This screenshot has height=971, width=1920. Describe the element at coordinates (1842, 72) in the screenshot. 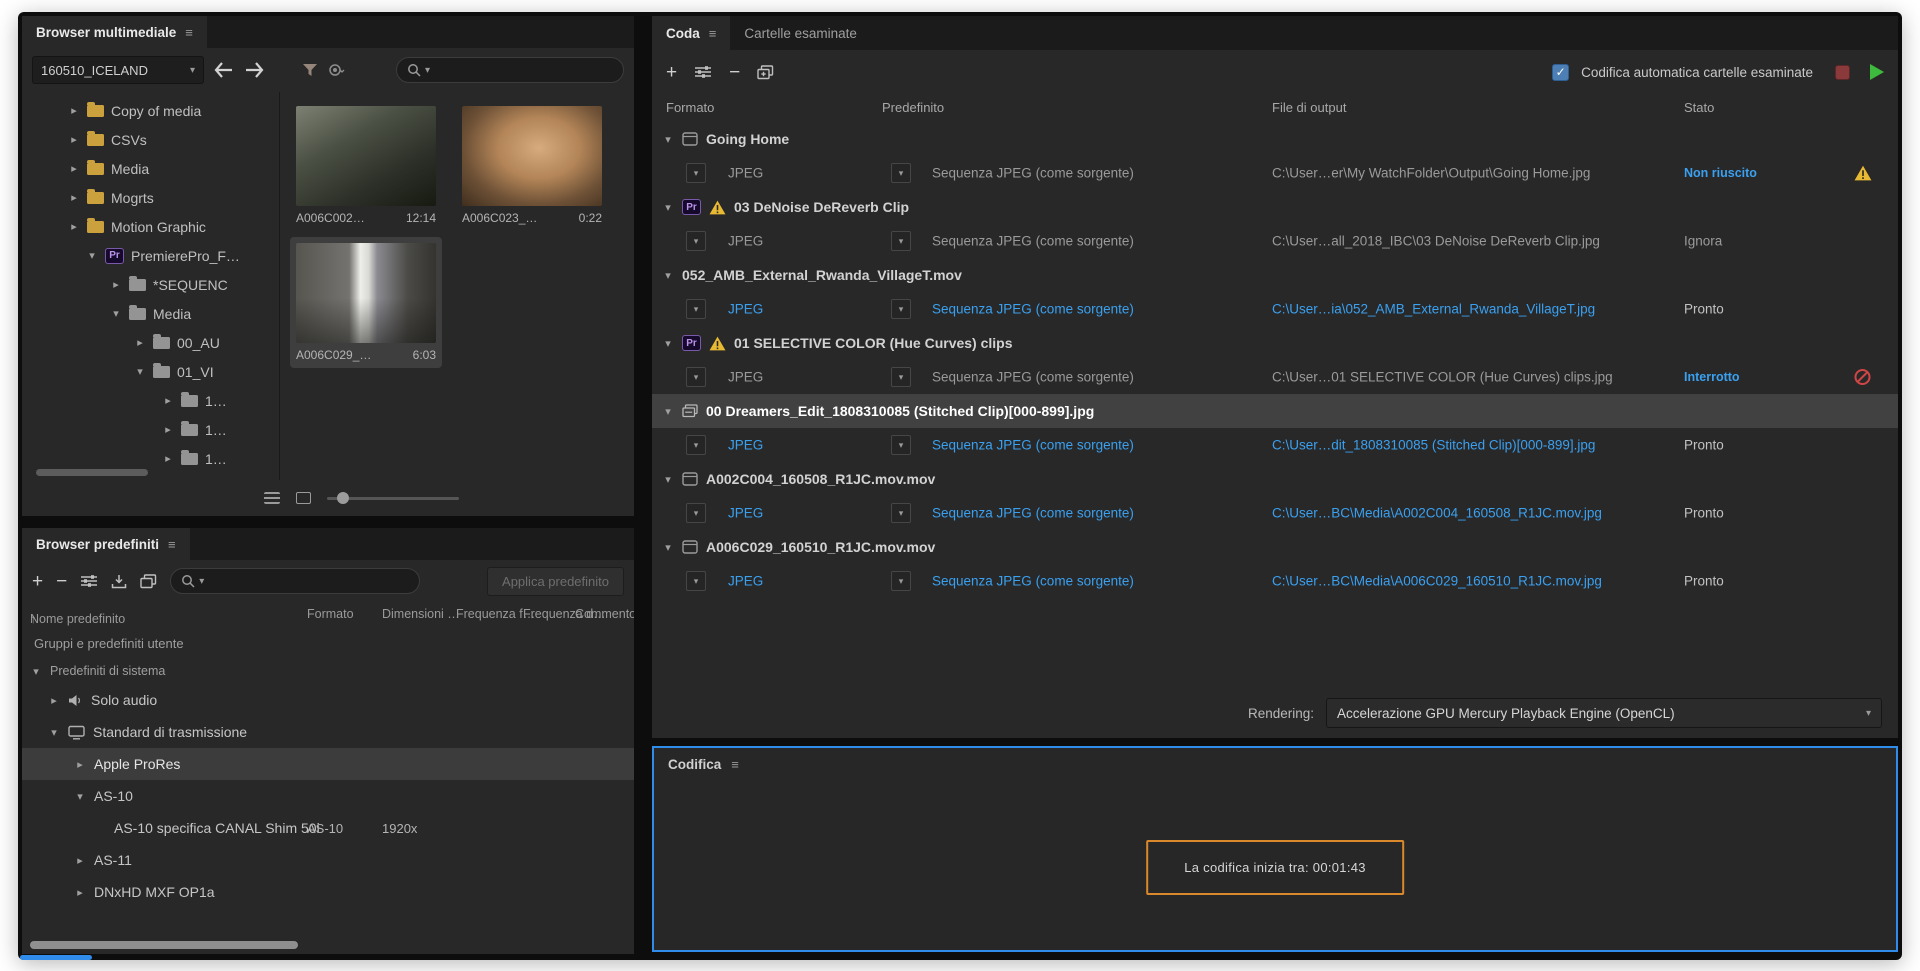

I see `stop-queue-button` at that location.